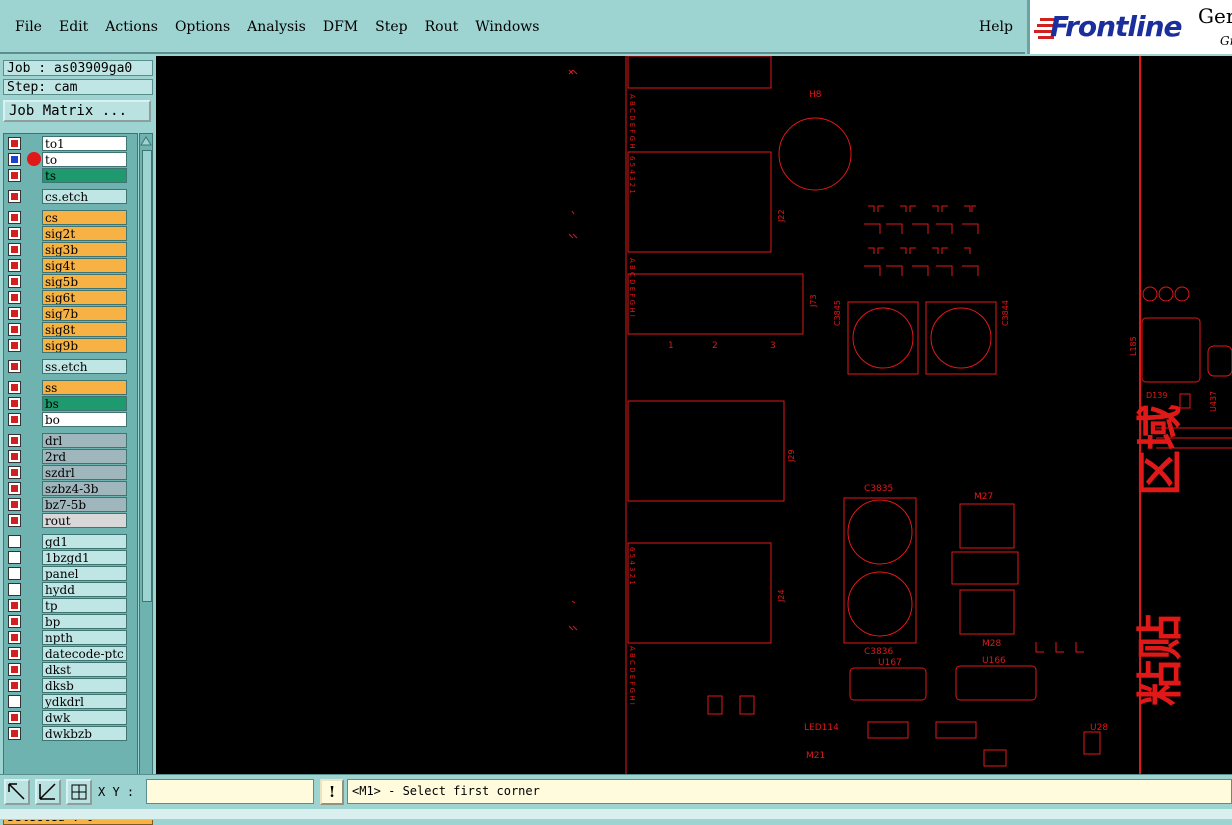  I want to click on layer-row: sig6t, so click(67, 297).